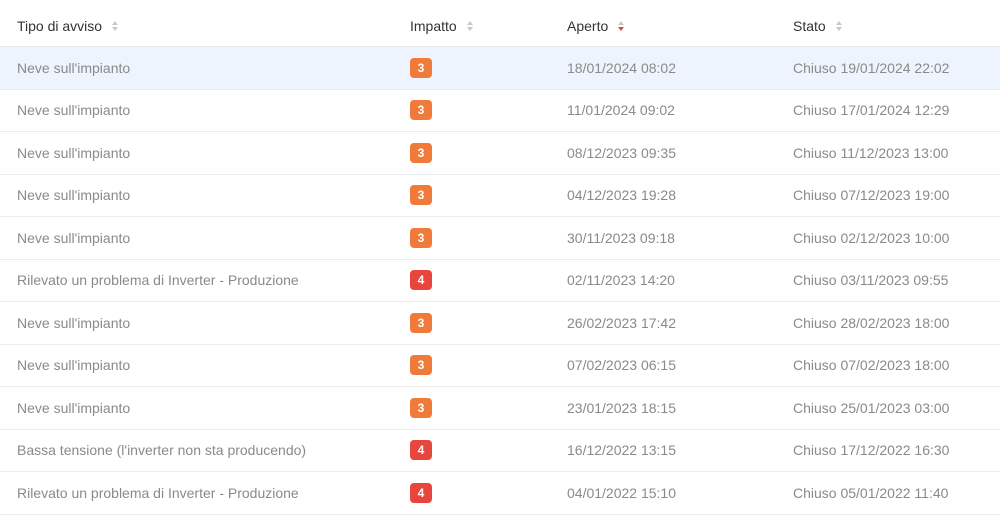  Describe the element at coordinates (621, 195) in the screenshot. I see `opened-date: 04/12/2023 19:28` at that location.